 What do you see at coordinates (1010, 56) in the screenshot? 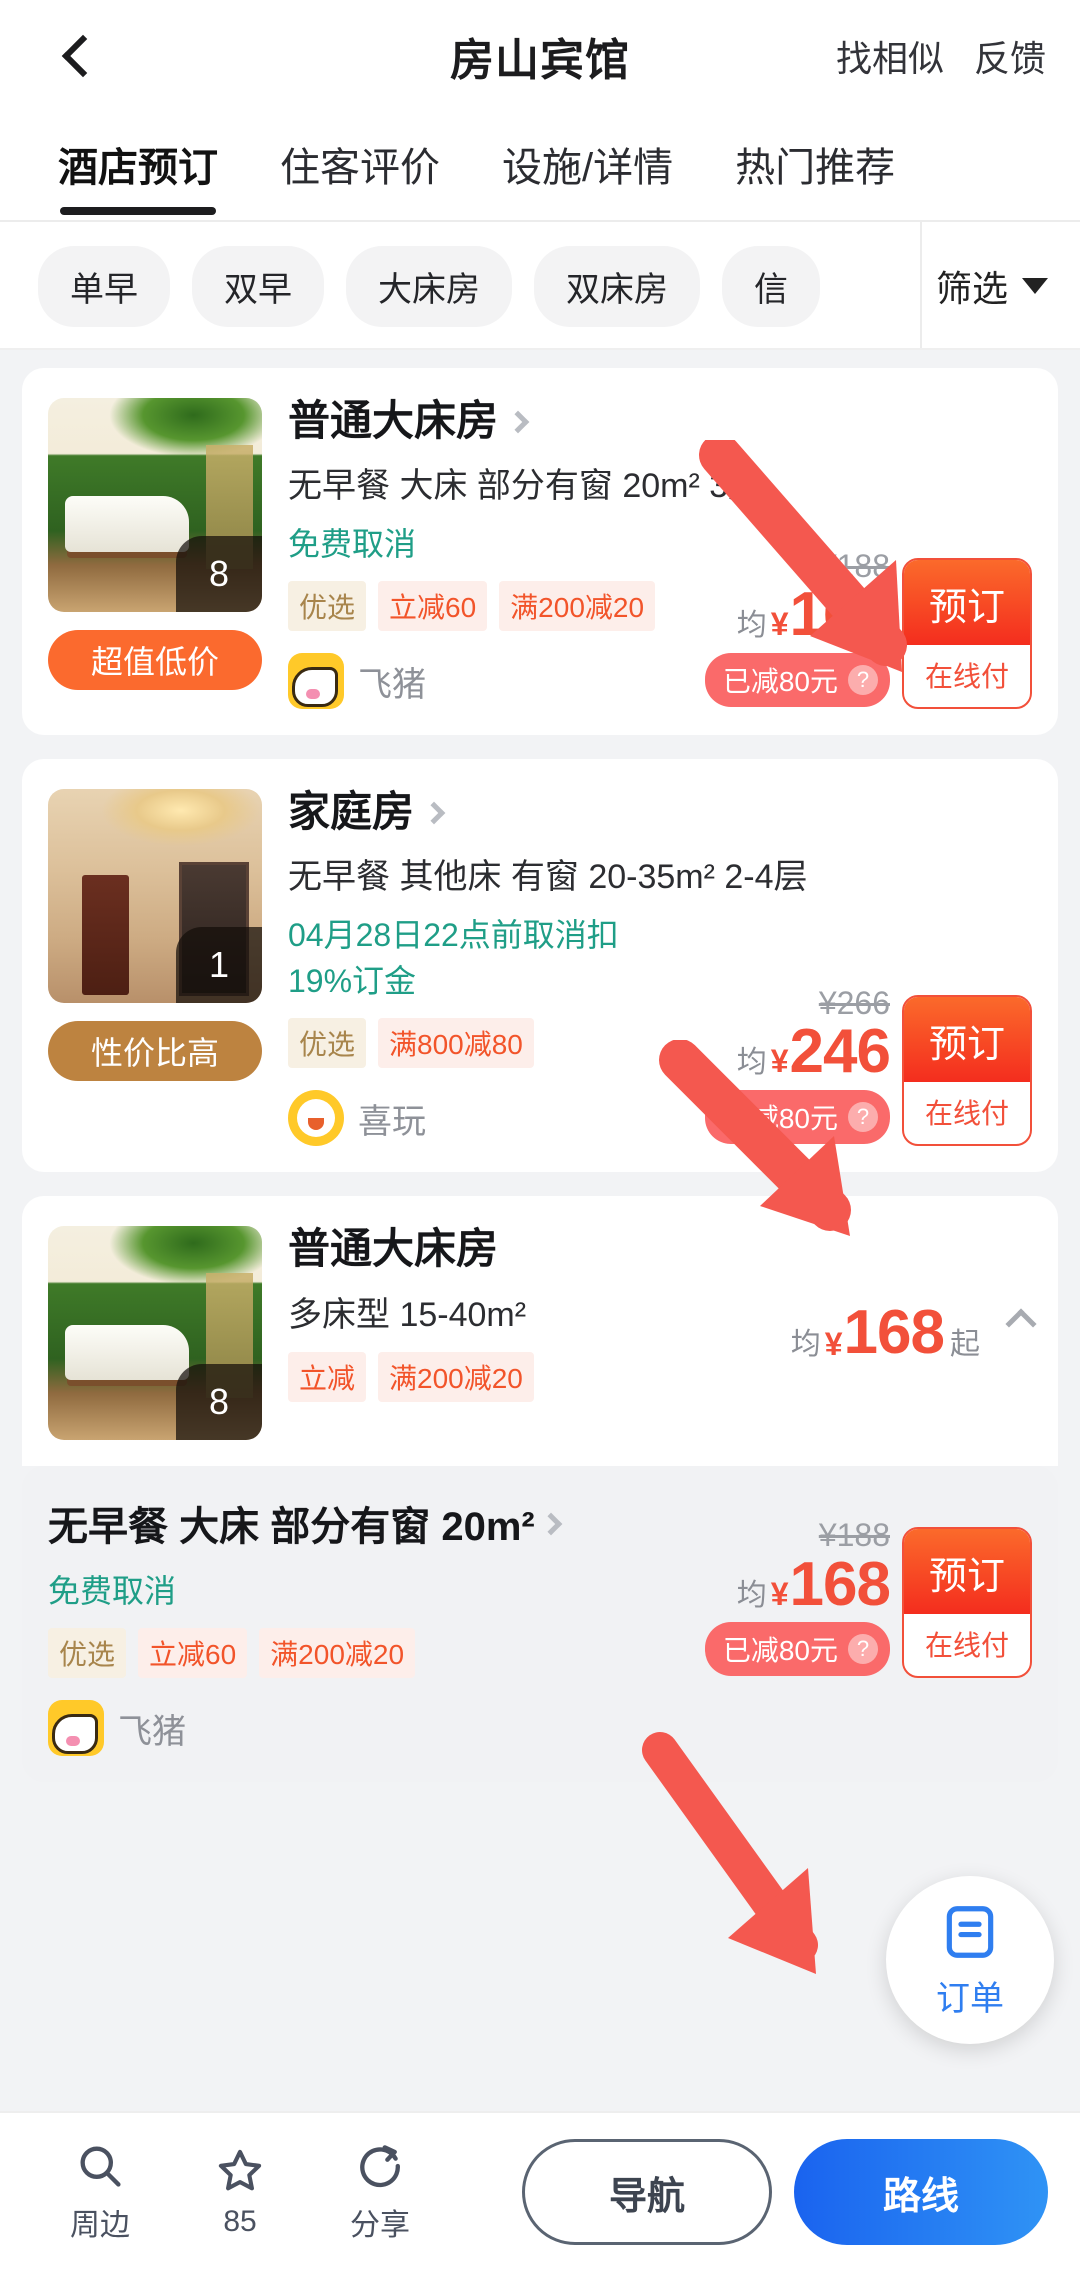
I see `feedback-button: 反馈` at bounding box center [1010, 56].